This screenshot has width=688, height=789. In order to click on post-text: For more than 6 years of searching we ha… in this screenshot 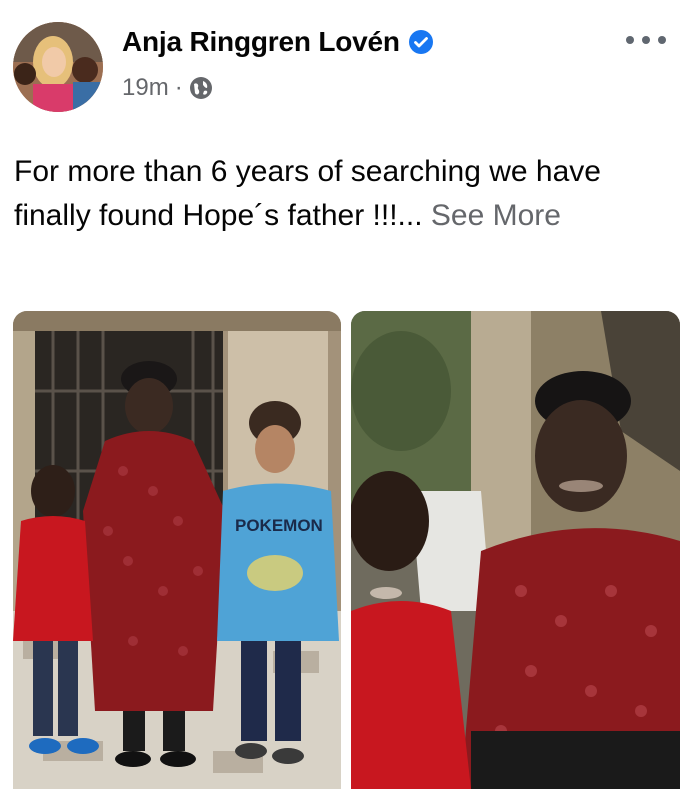, I will do `click(339, 194)`.